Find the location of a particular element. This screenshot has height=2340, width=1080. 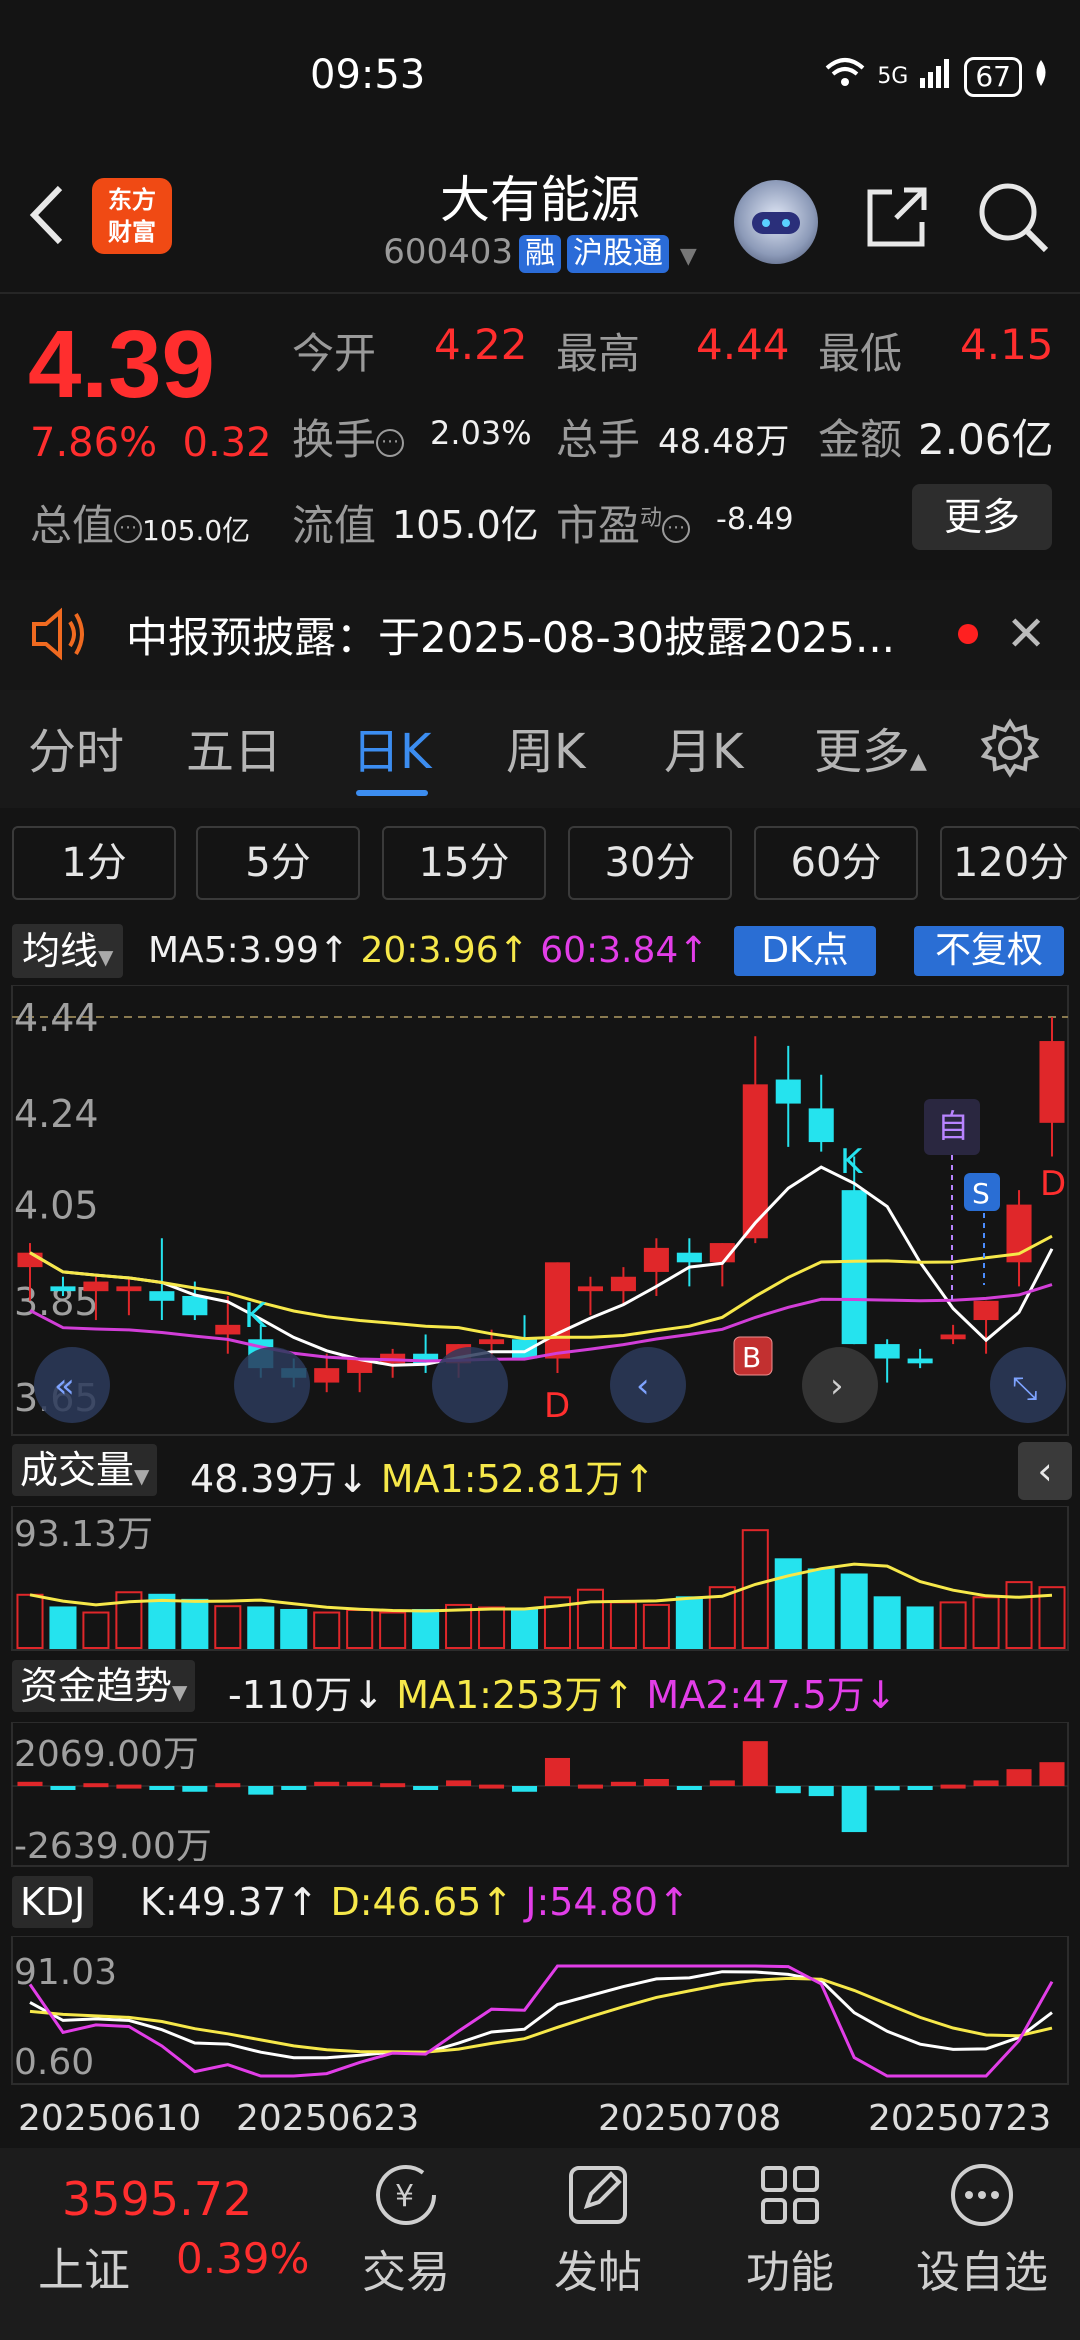

zoom-in-button is located at coordinates (470, 1385).